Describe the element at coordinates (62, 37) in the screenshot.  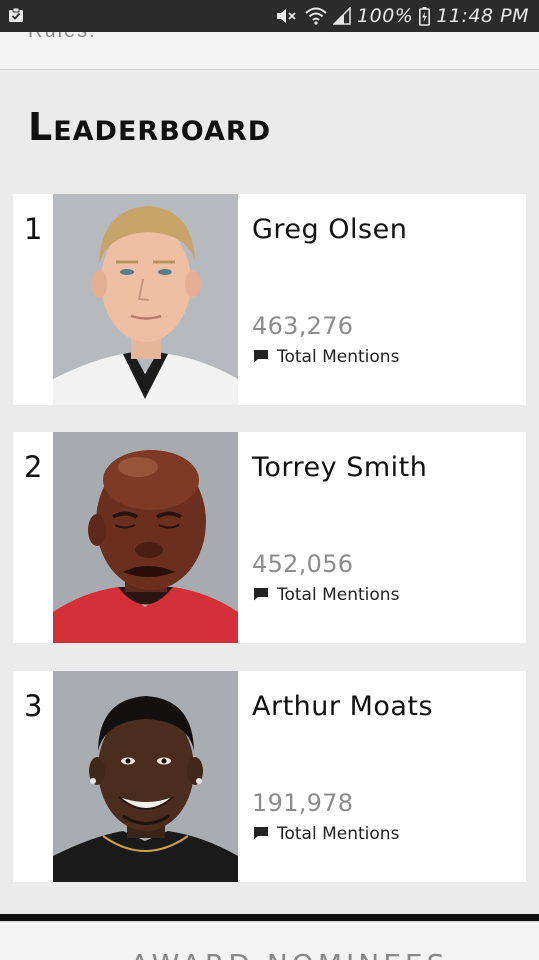
I see `rules-text: Rules.` at that location.